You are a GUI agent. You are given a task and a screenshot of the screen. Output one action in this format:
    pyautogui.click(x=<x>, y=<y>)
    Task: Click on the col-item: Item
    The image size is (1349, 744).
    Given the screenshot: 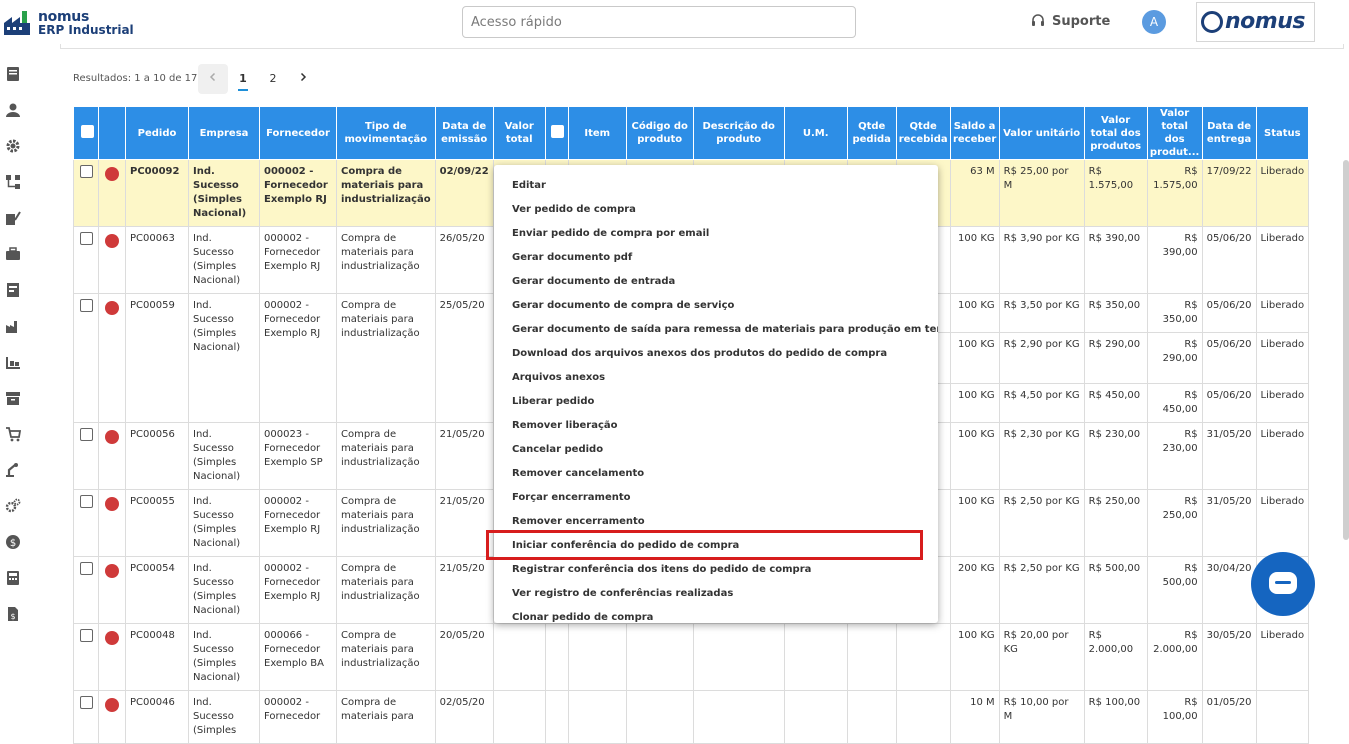 What is the action you would take?
    pyautogui.click(x=597, y=133)
    